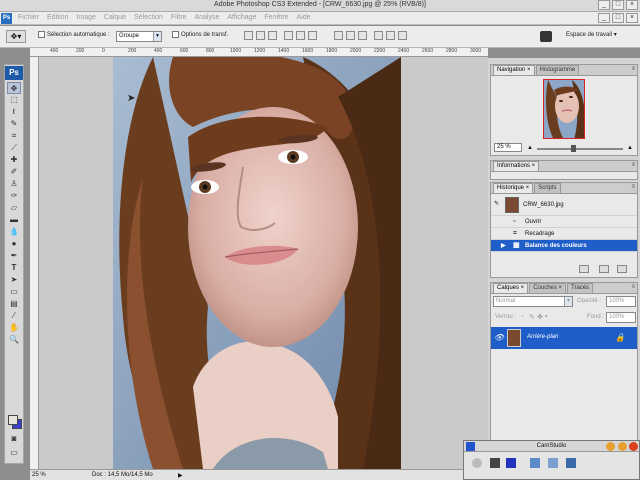  I want to click on auto-select-checkbox-group: Sélection automatique :, so click(74, 34).